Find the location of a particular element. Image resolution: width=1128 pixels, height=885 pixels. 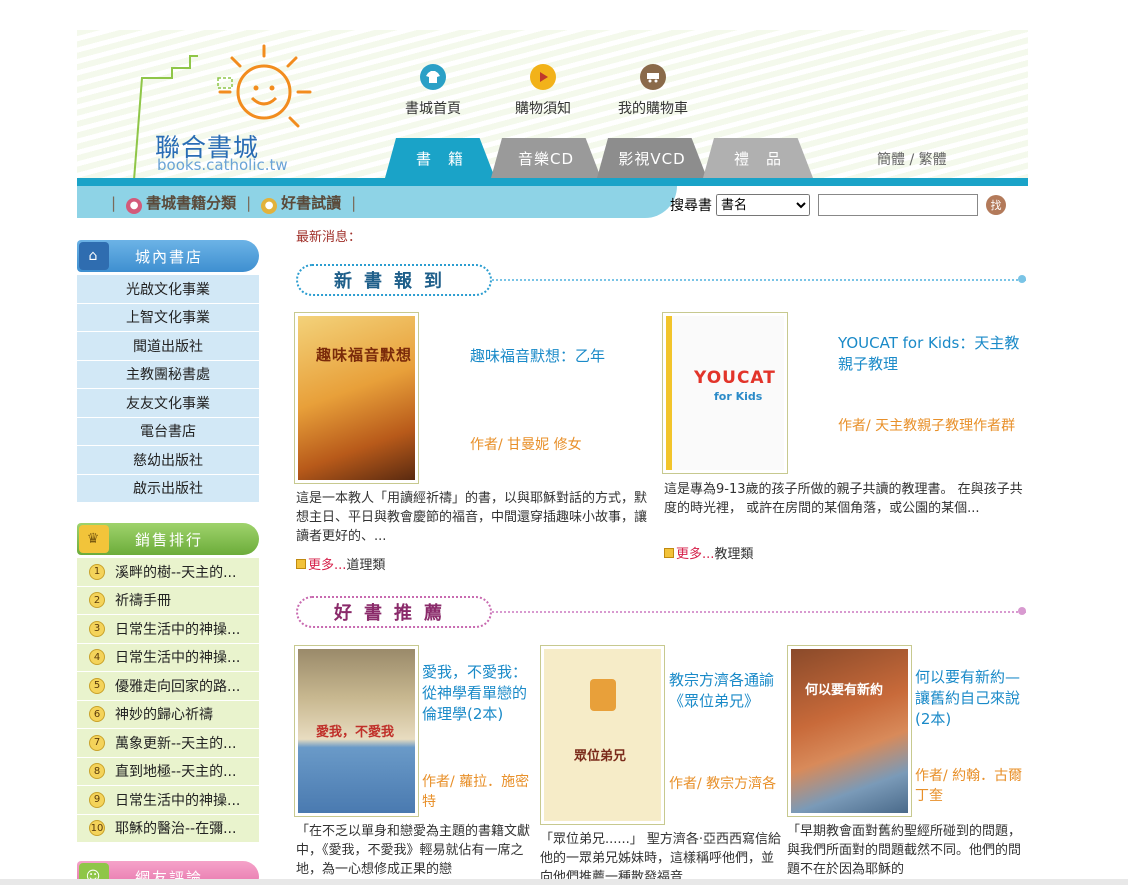

nav-cart: 我的購物車 is located at coordinates (653, 91).